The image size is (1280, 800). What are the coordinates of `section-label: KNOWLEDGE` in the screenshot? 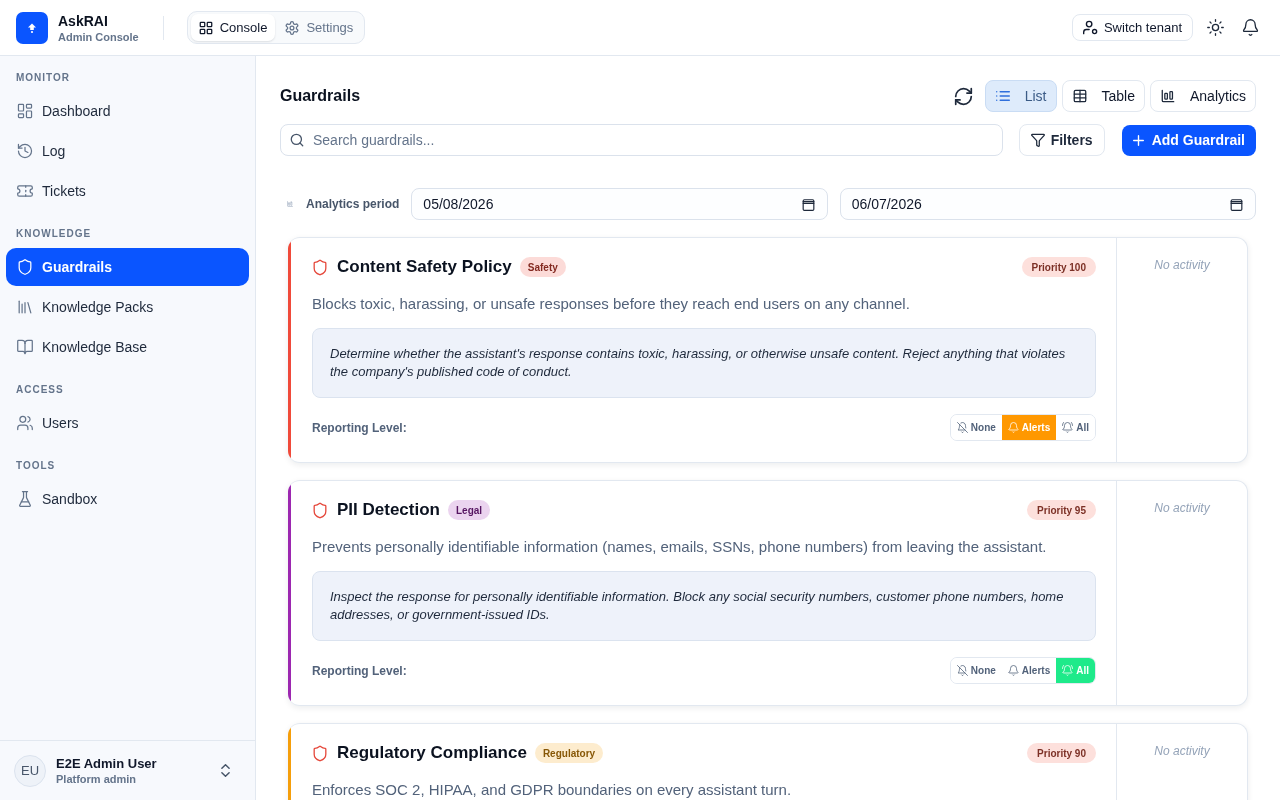 It's located at (54, 234).